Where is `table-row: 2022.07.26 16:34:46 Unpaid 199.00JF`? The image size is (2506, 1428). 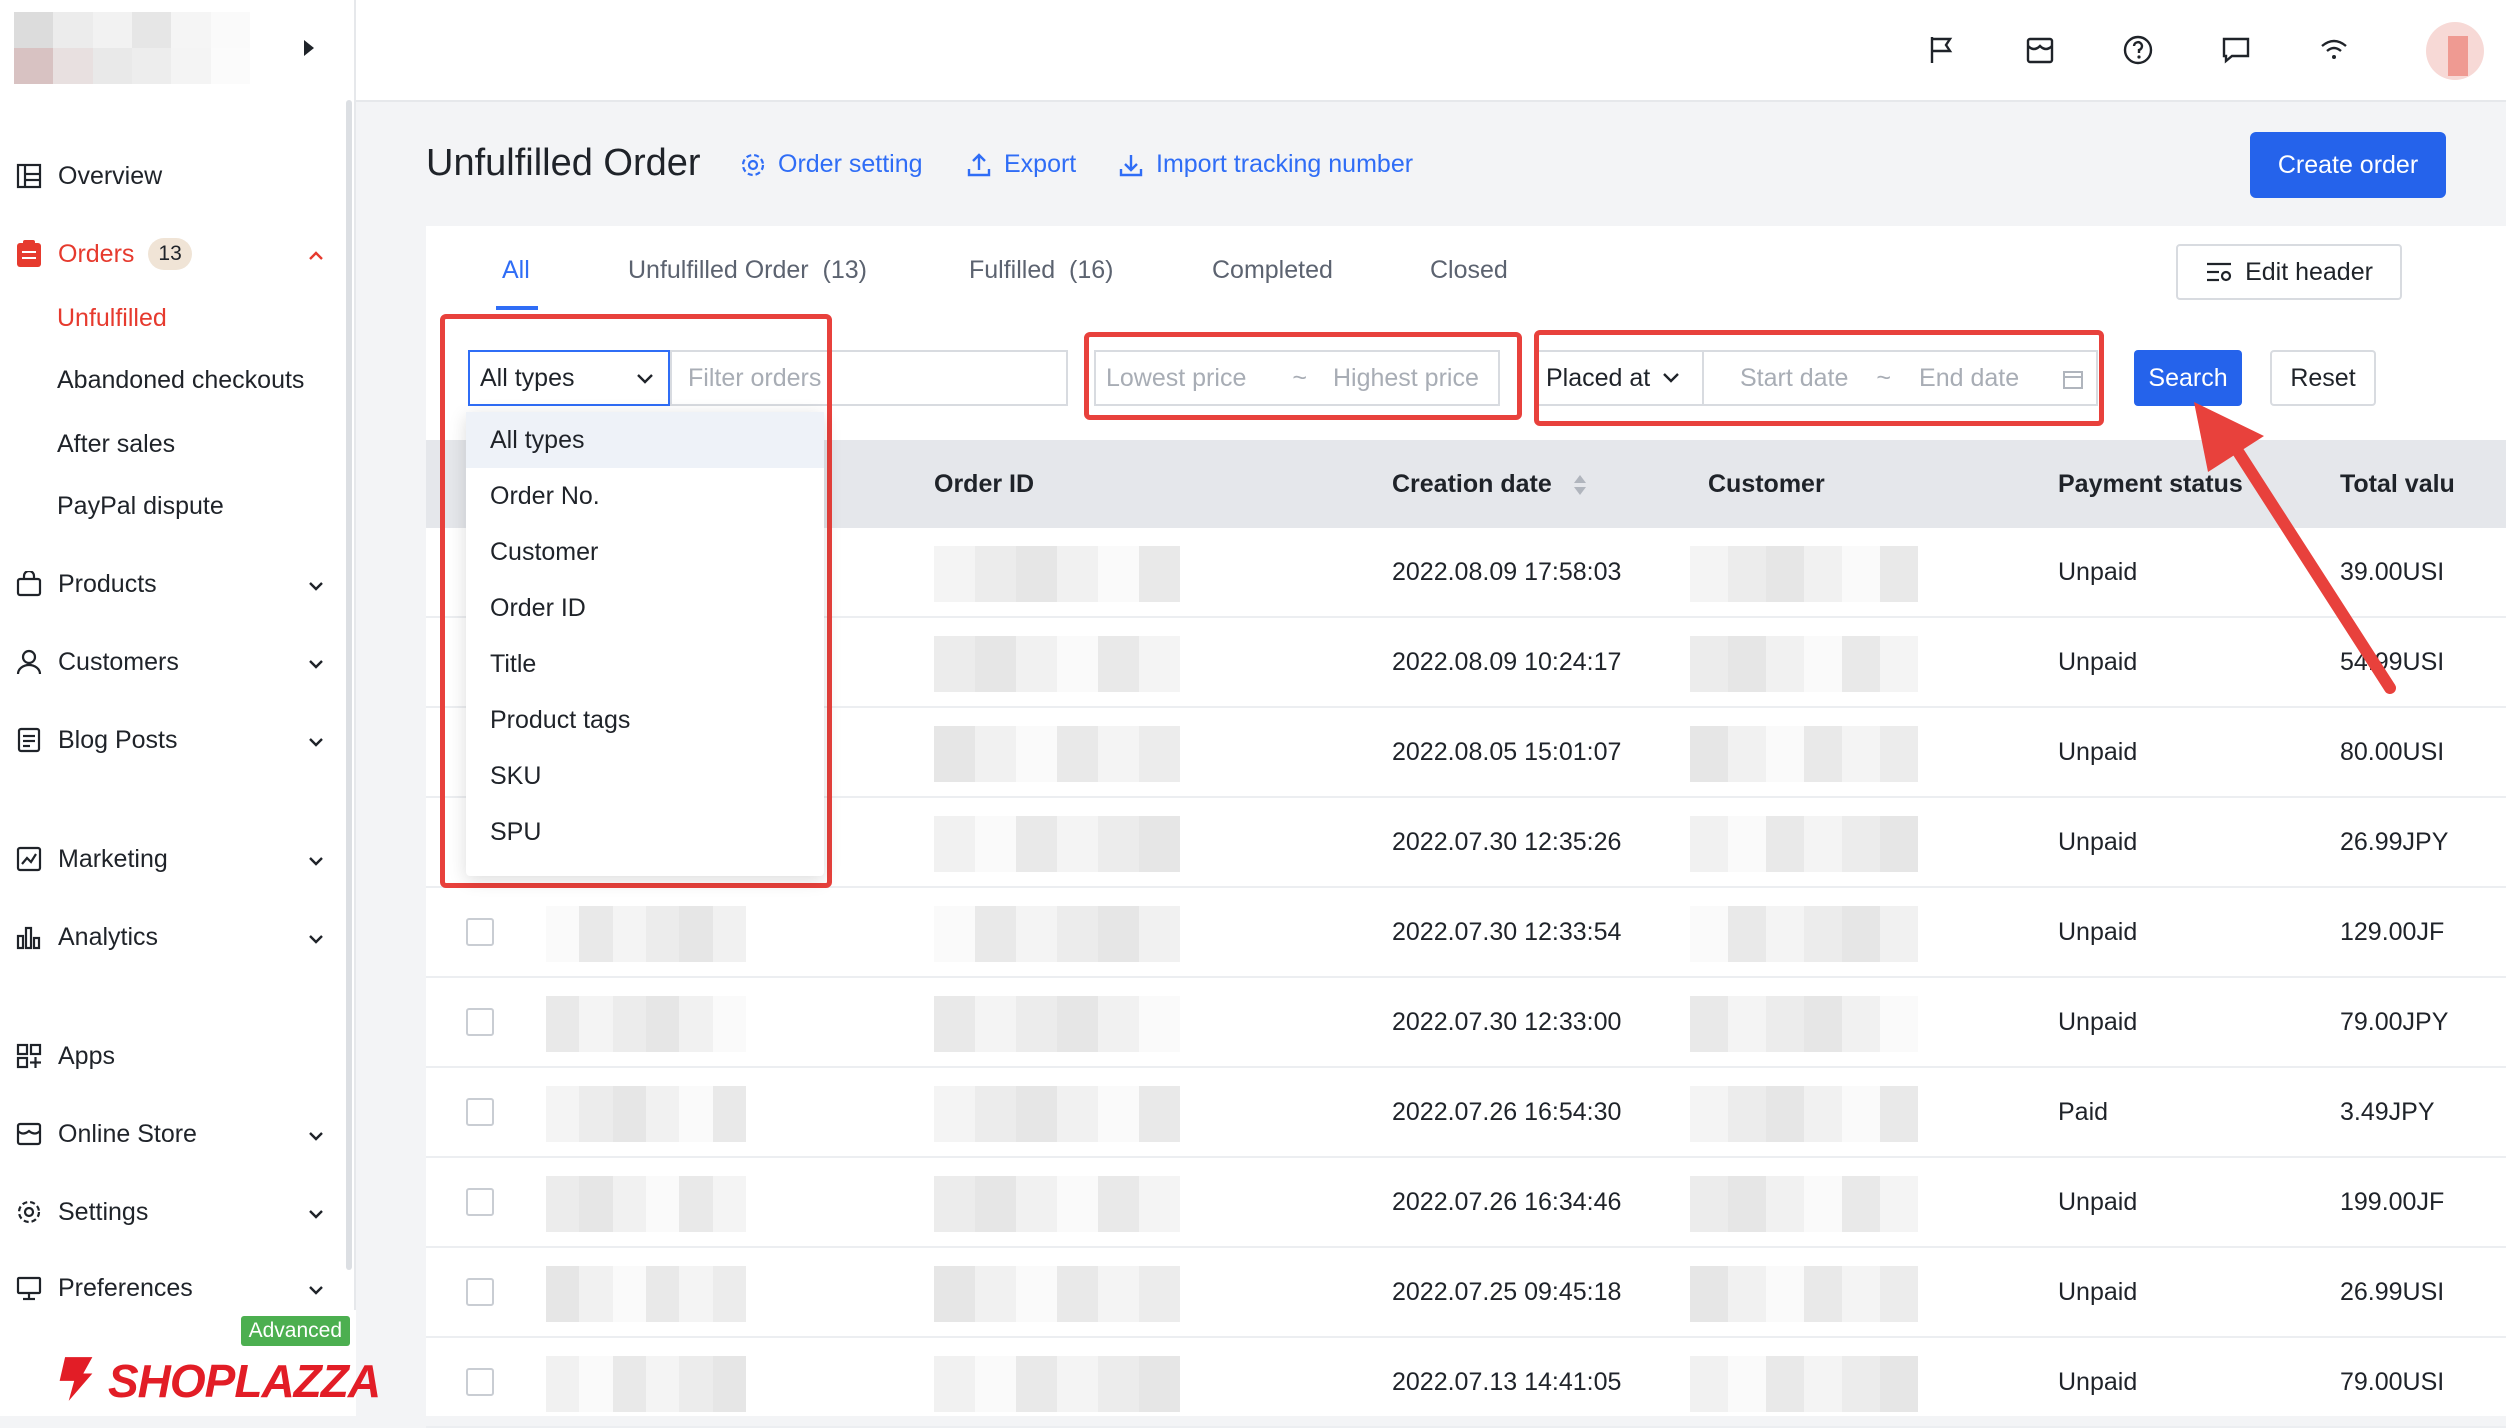 table-row: 2022.07.26 16:34:46 Unpaid 199.00JF is located at coordinates (1466, 1203).